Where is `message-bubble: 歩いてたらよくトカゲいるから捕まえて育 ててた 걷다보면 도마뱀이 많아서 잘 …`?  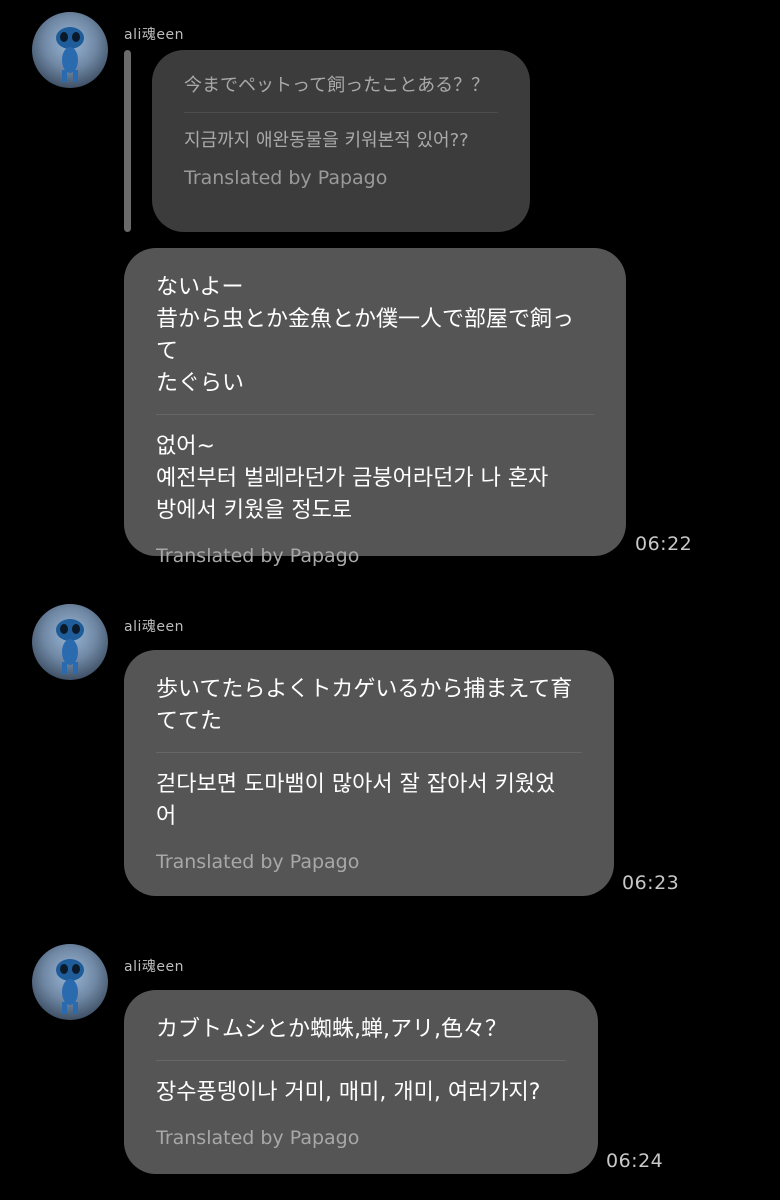
message-bubble: 歩いてたらよくトカゲいるから捕まえて育 ててた 걷다보면 도마뱀이 많아서 잘 … is located at coordinates (369, 773).